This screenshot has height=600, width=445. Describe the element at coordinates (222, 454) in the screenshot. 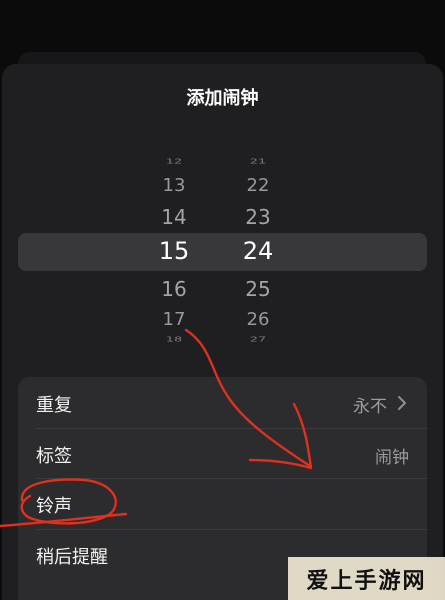

I see `label-row: 标签 闹钟` at that location.